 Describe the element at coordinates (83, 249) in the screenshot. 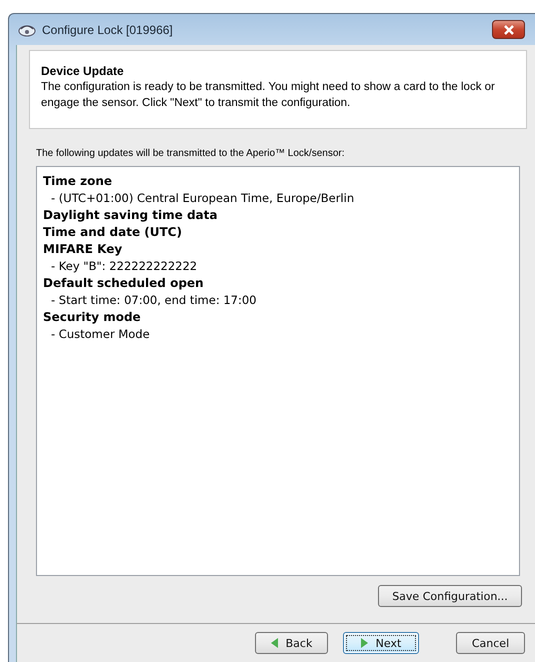

I see `update-heading: MIFARE Key` at that location.